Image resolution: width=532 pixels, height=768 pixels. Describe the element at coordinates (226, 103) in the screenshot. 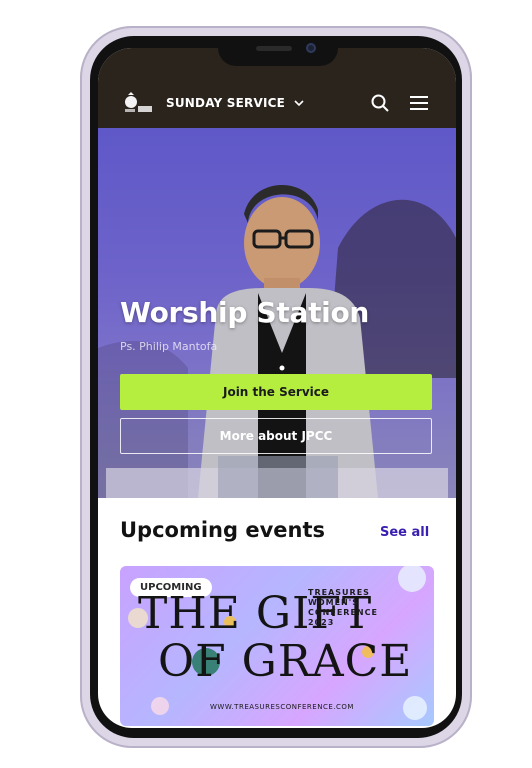

I see `service-dropdown-label: SUNDAY SERVICE` at that location.